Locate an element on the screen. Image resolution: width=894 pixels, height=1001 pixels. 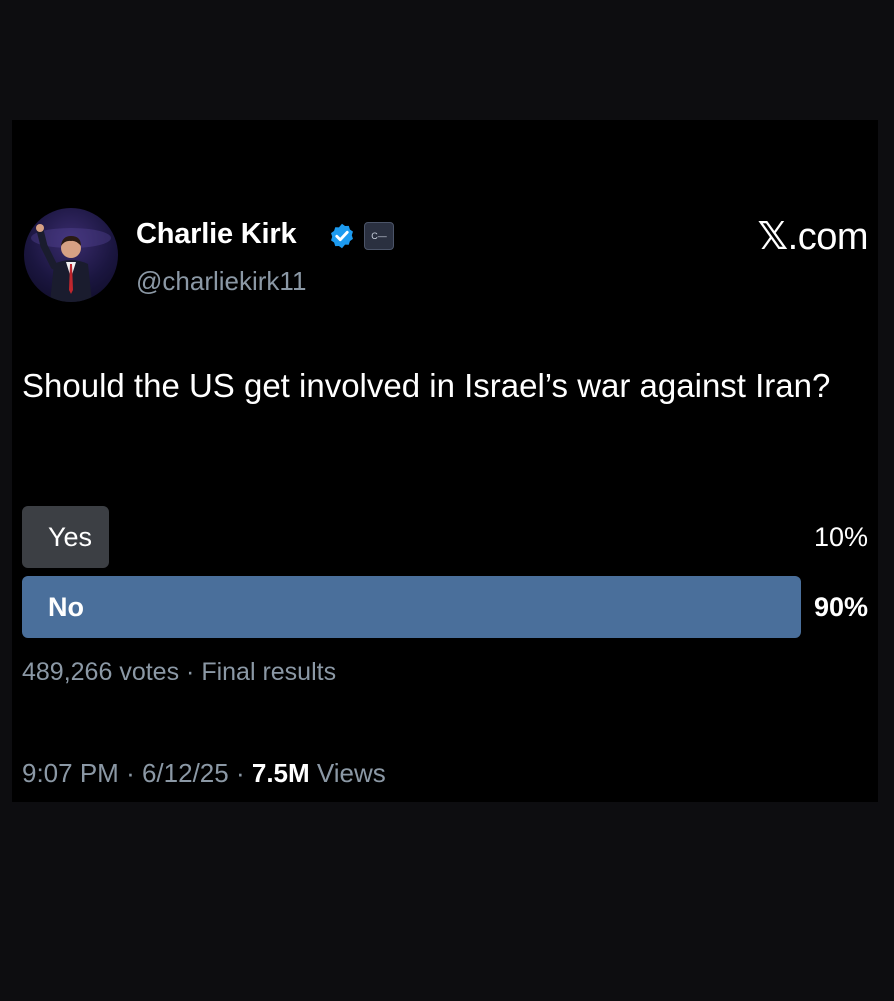
x-logo-icon: 𝕏 is located at coordinates (773, 237).